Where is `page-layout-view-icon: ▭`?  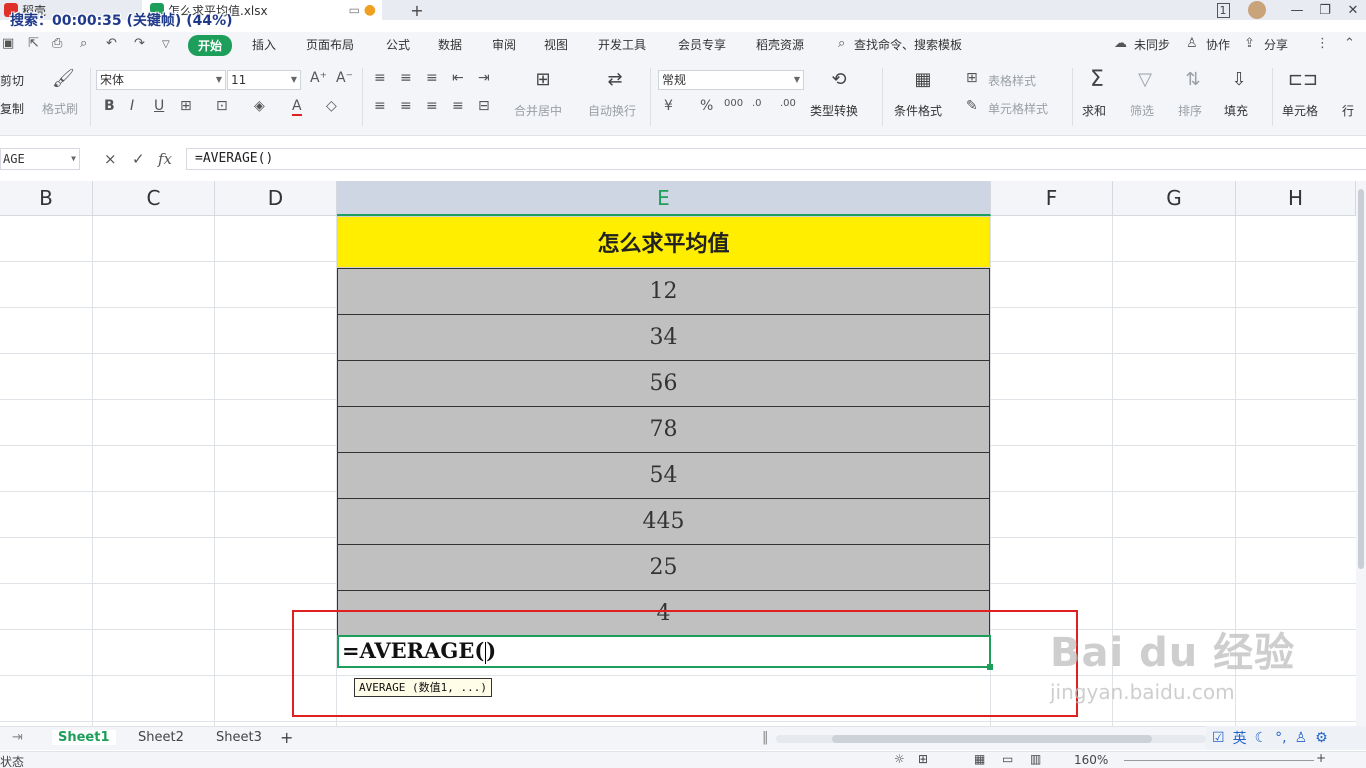
page-layout-view-icon: ▭ is located at coordinates (1007, 759).